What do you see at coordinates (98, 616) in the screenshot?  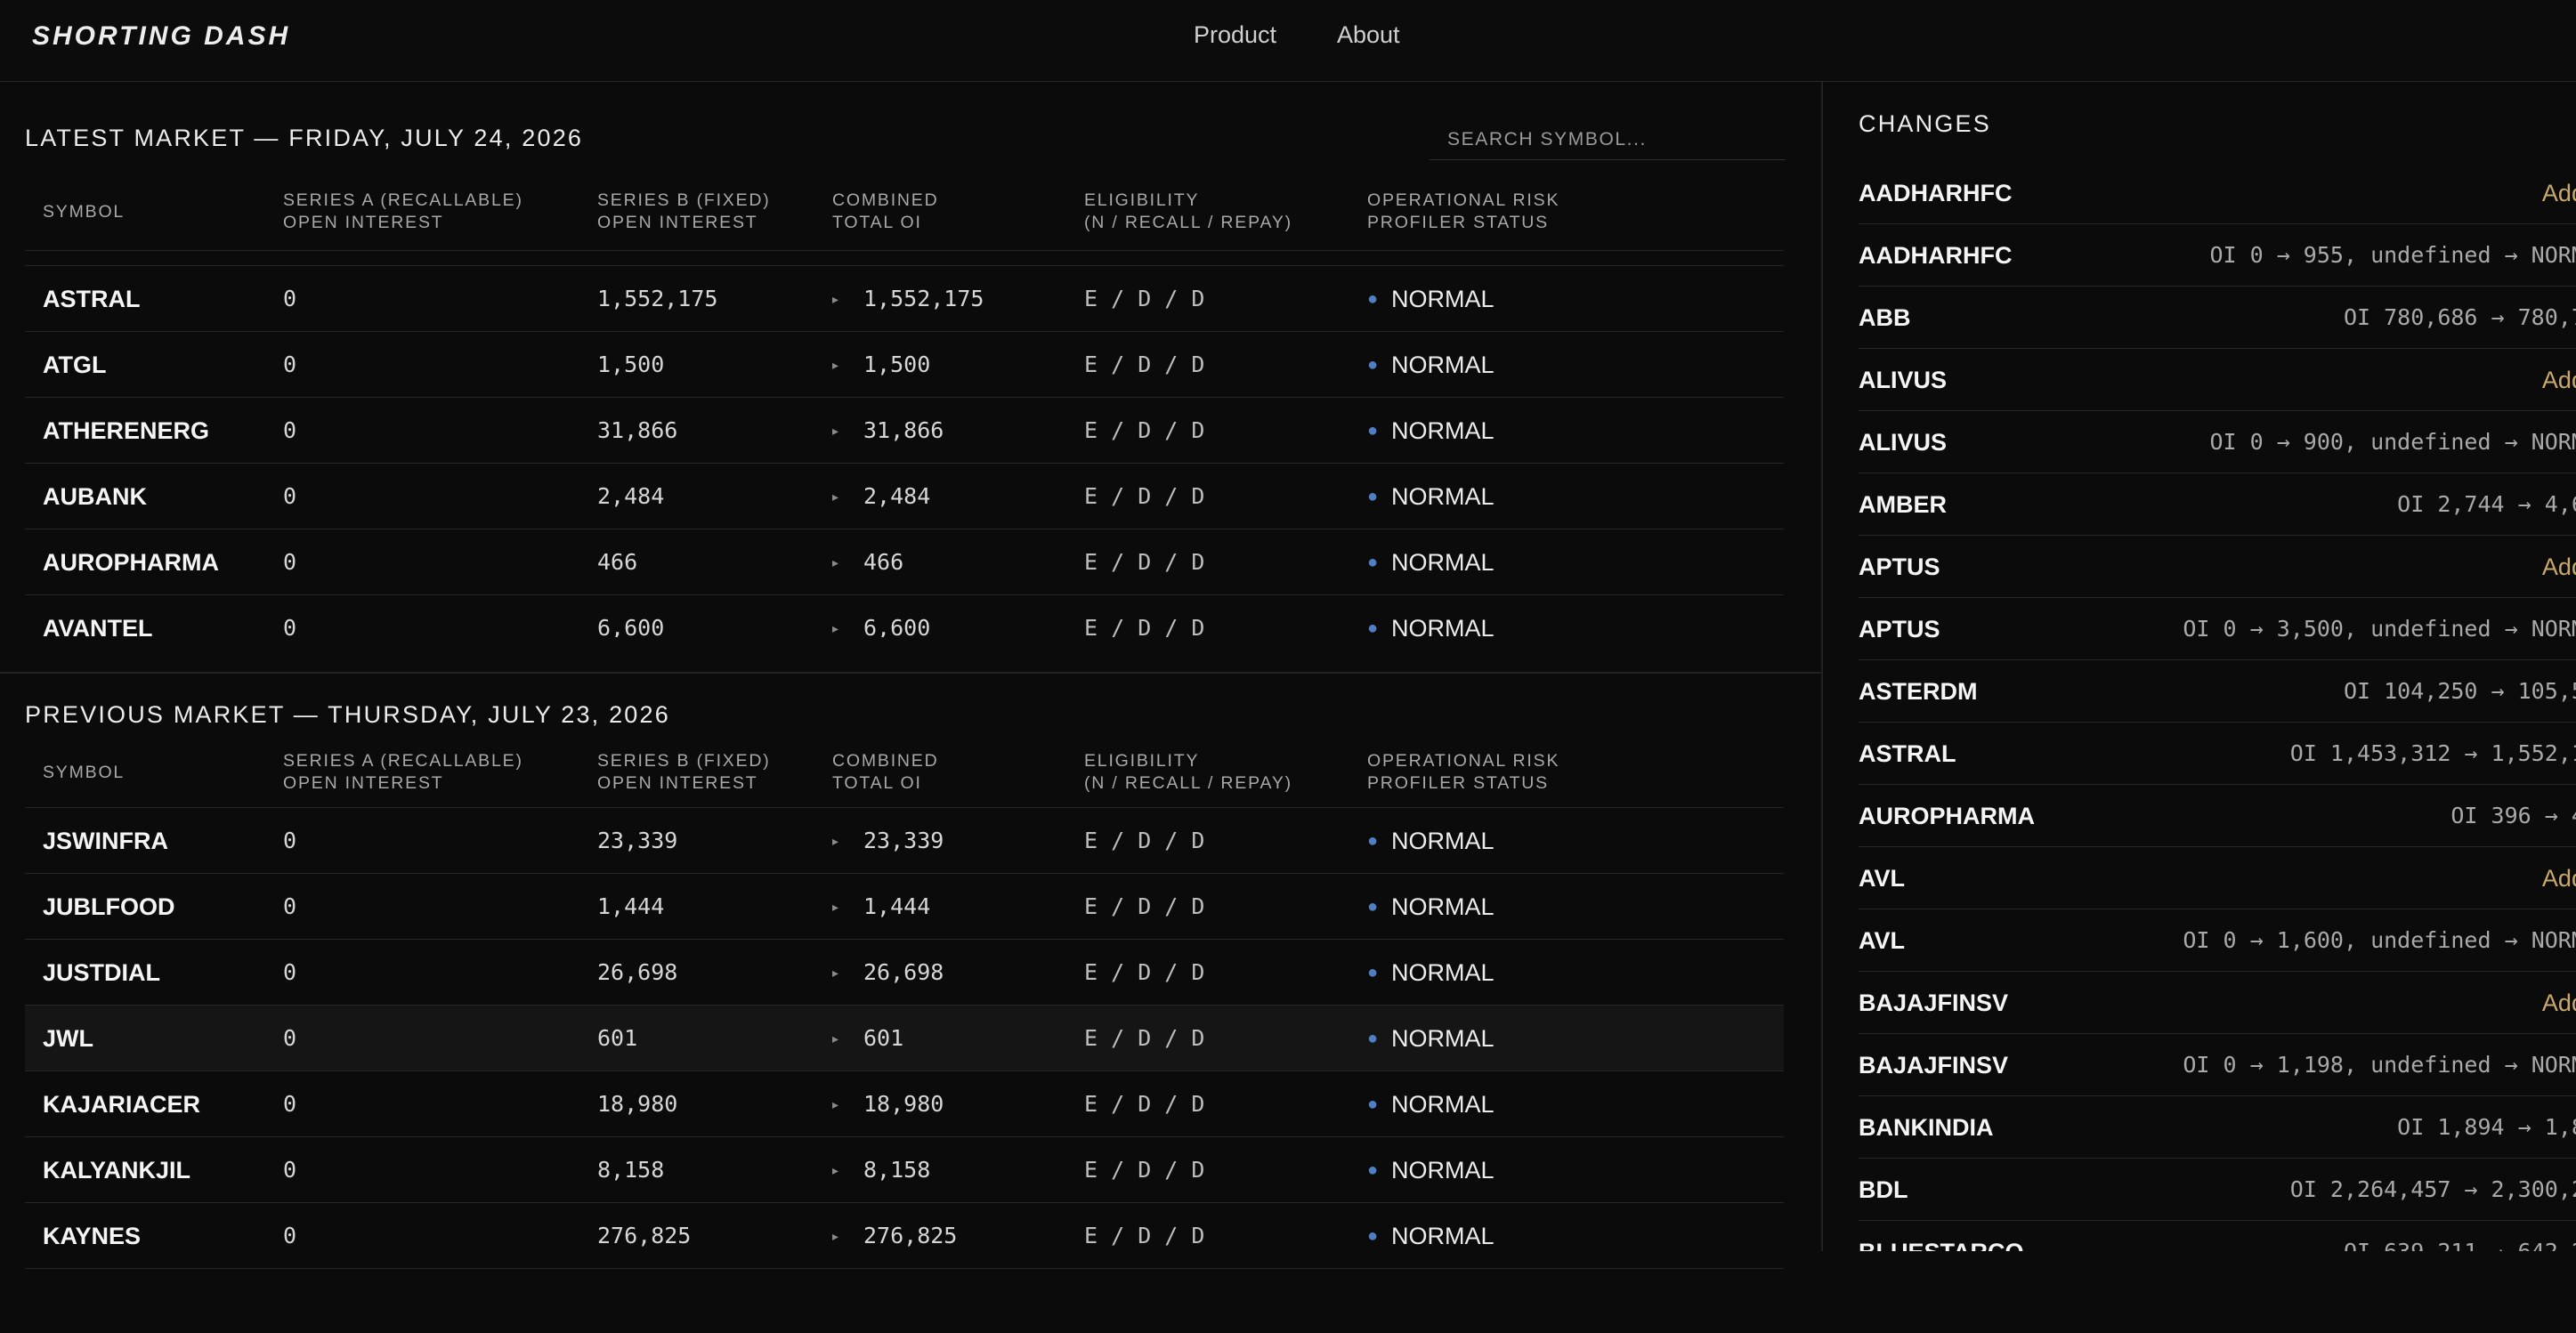 I see `symbol-cell: AVANTEL` at bounding box center [98, 616].